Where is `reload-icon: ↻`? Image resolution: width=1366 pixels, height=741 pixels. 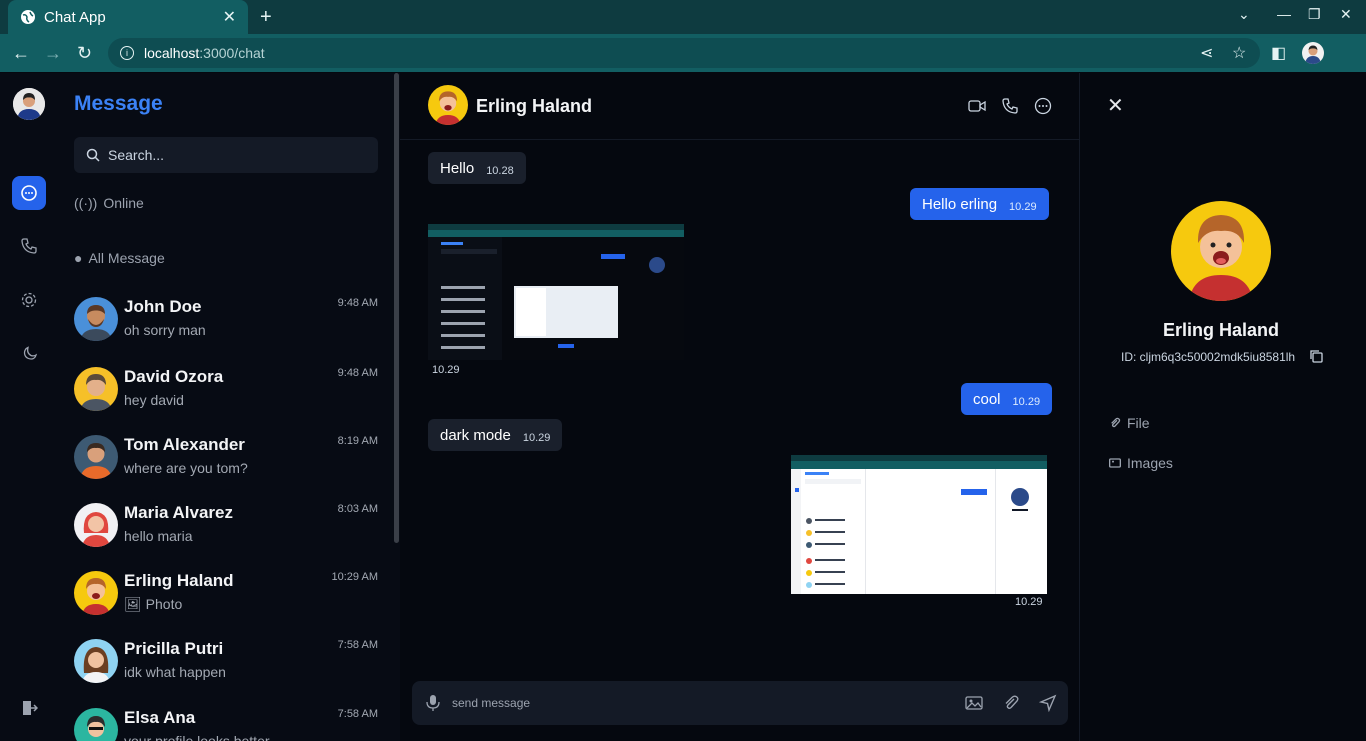
reload-icon: ↻ is located at coordinates (84, 53).